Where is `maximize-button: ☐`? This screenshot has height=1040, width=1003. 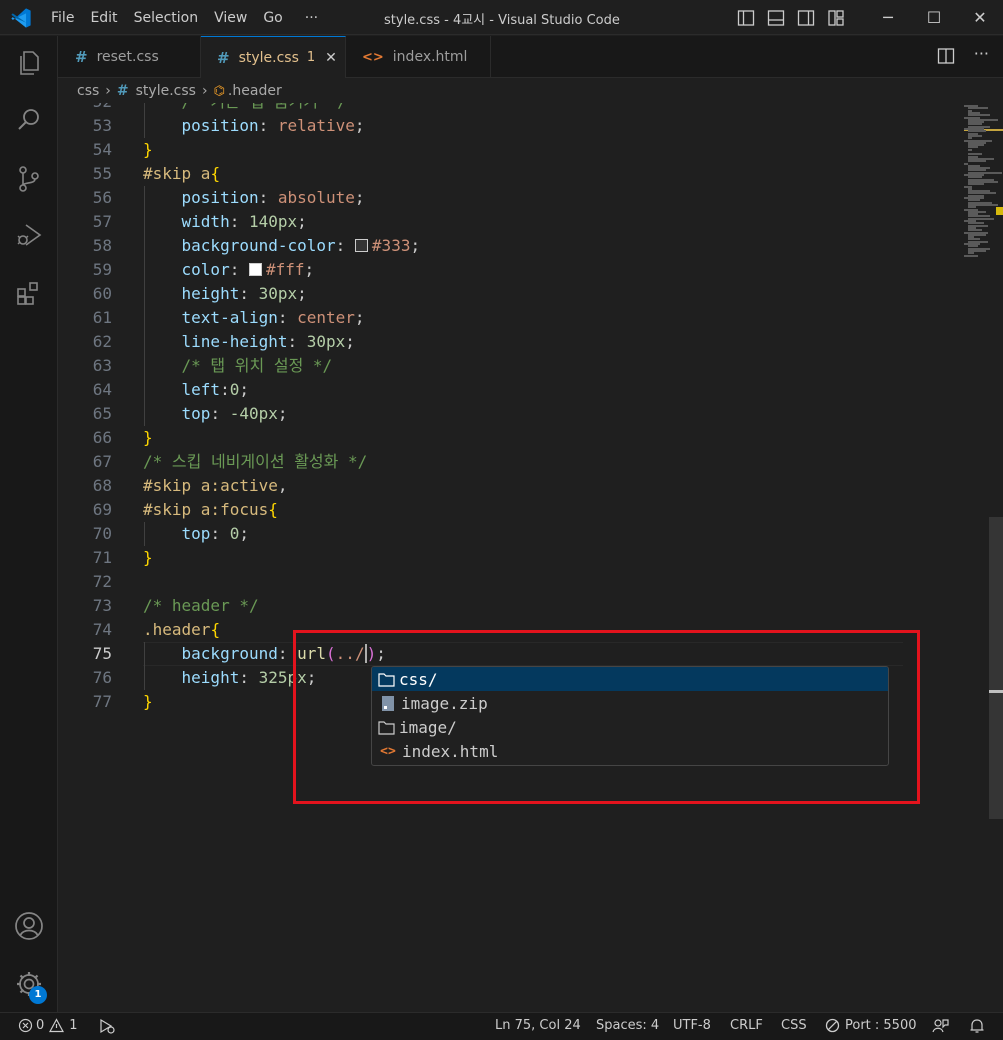 maximize-button: ☐ is located at coordinates (934, 17).